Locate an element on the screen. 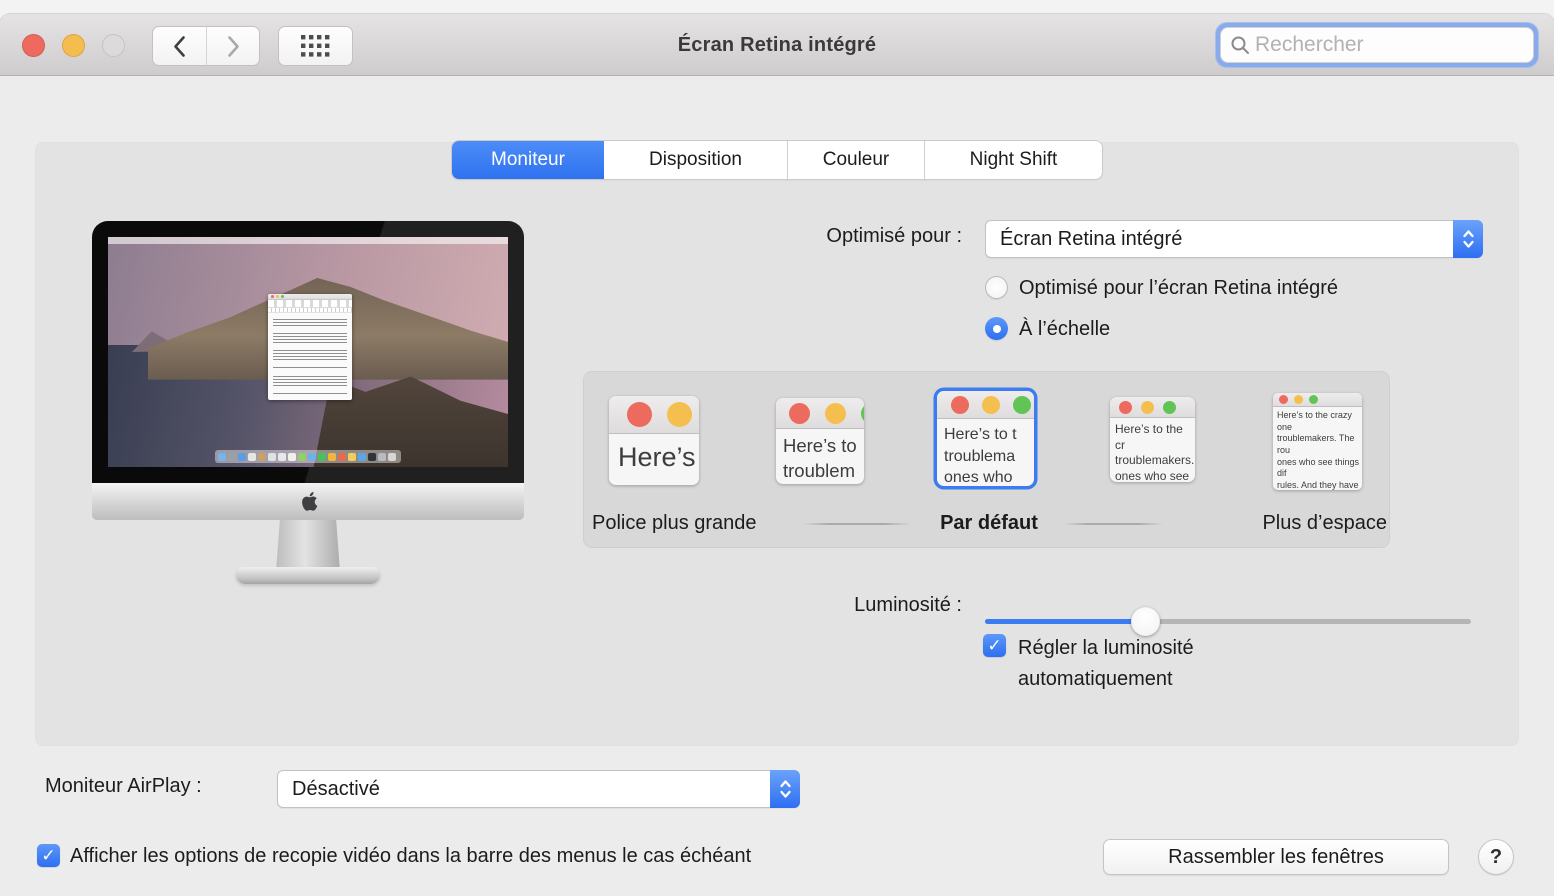 The image size is (1554, 896). brightness-slider-knob is located at coordinates (1145, 621).